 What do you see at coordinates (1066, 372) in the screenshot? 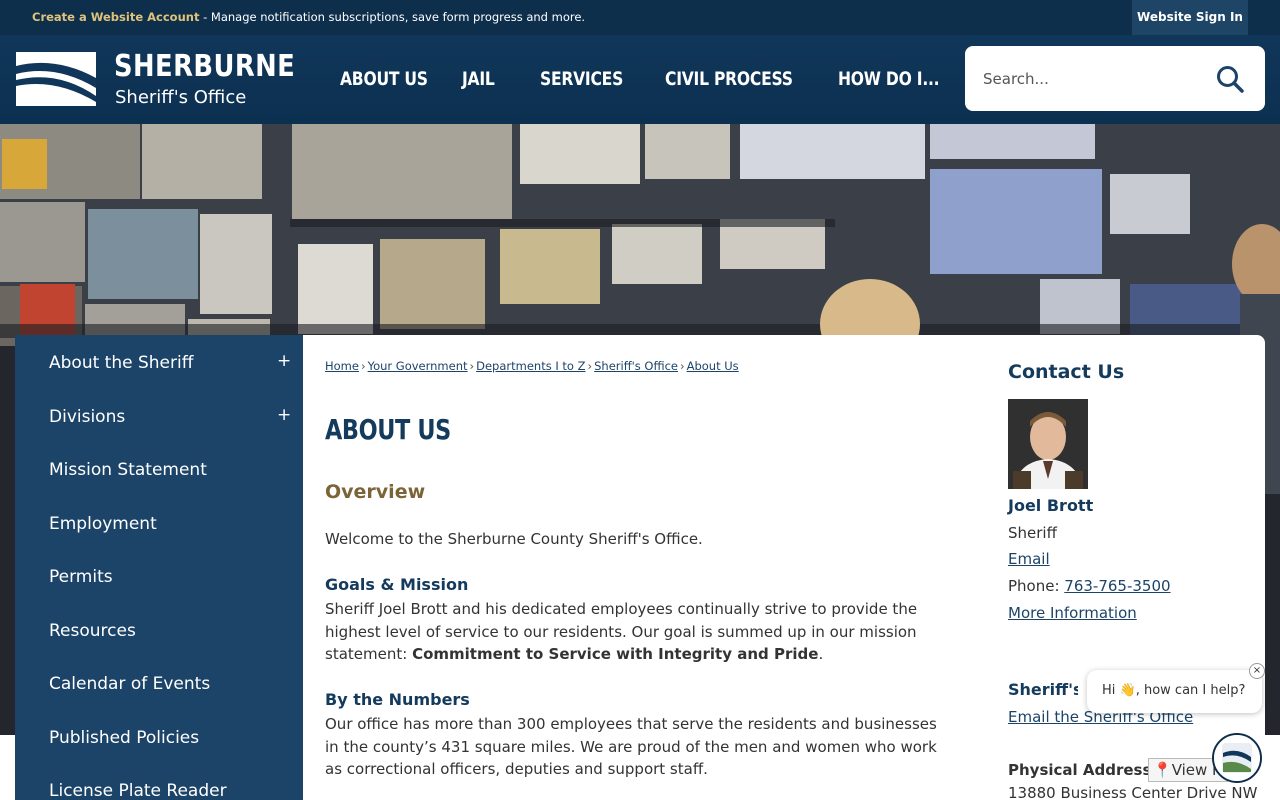
I see `contact-heading: Contact Us` at bounding box center [1066, 372].